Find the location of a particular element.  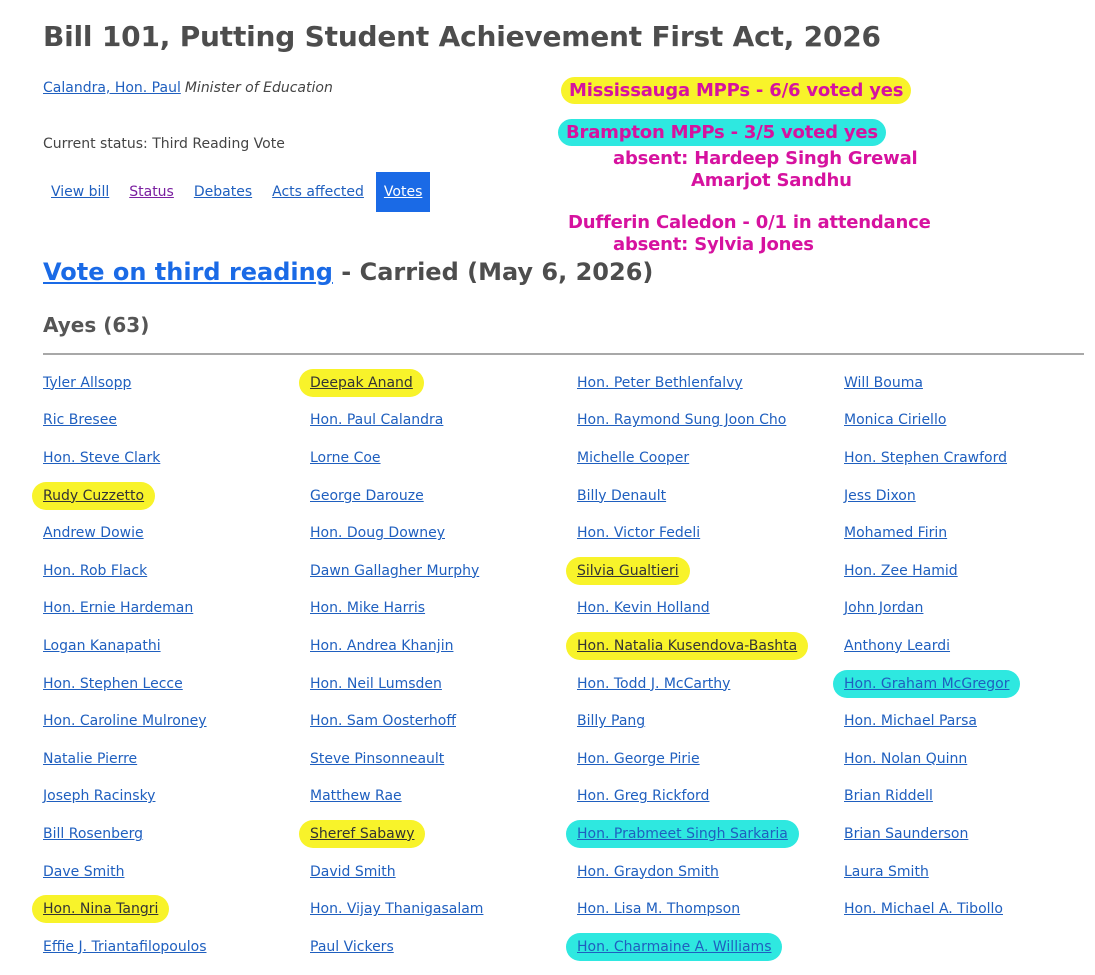

member-link: Hon. Michael Parsa is located at coordinates (910, 721).